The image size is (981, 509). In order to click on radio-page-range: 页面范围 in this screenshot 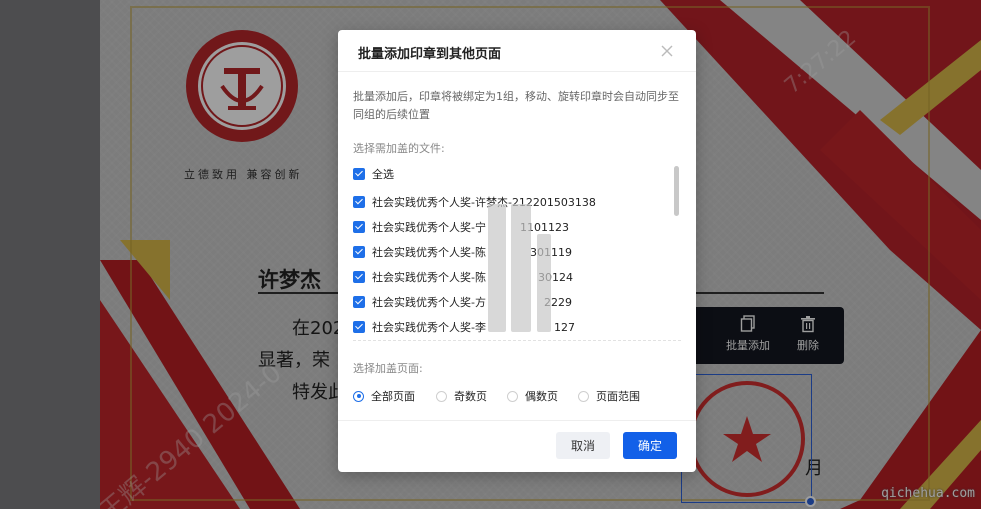, I will do `click(609, 396)`.